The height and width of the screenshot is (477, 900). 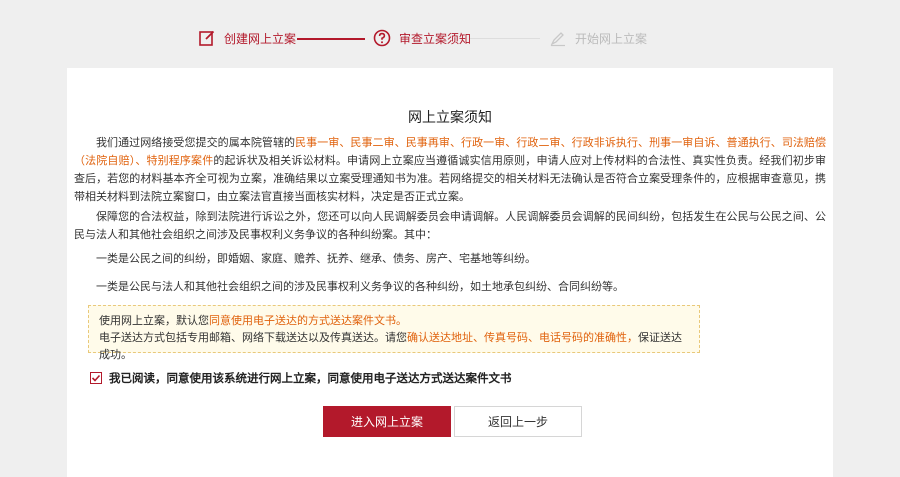 What do you see at coordinates (505, 38) in the screenshot?
I see `step-connector-pending` at bounding box center [505, 38].